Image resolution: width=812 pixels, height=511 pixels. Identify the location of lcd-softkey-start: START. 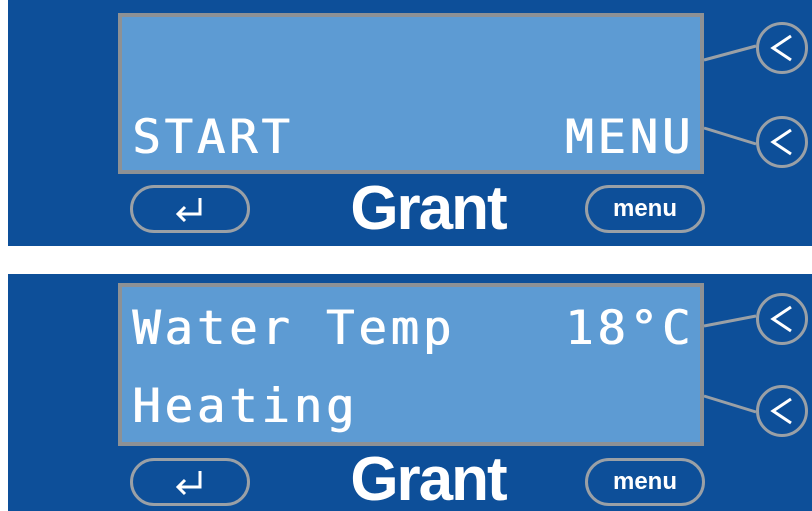
(213, 137).